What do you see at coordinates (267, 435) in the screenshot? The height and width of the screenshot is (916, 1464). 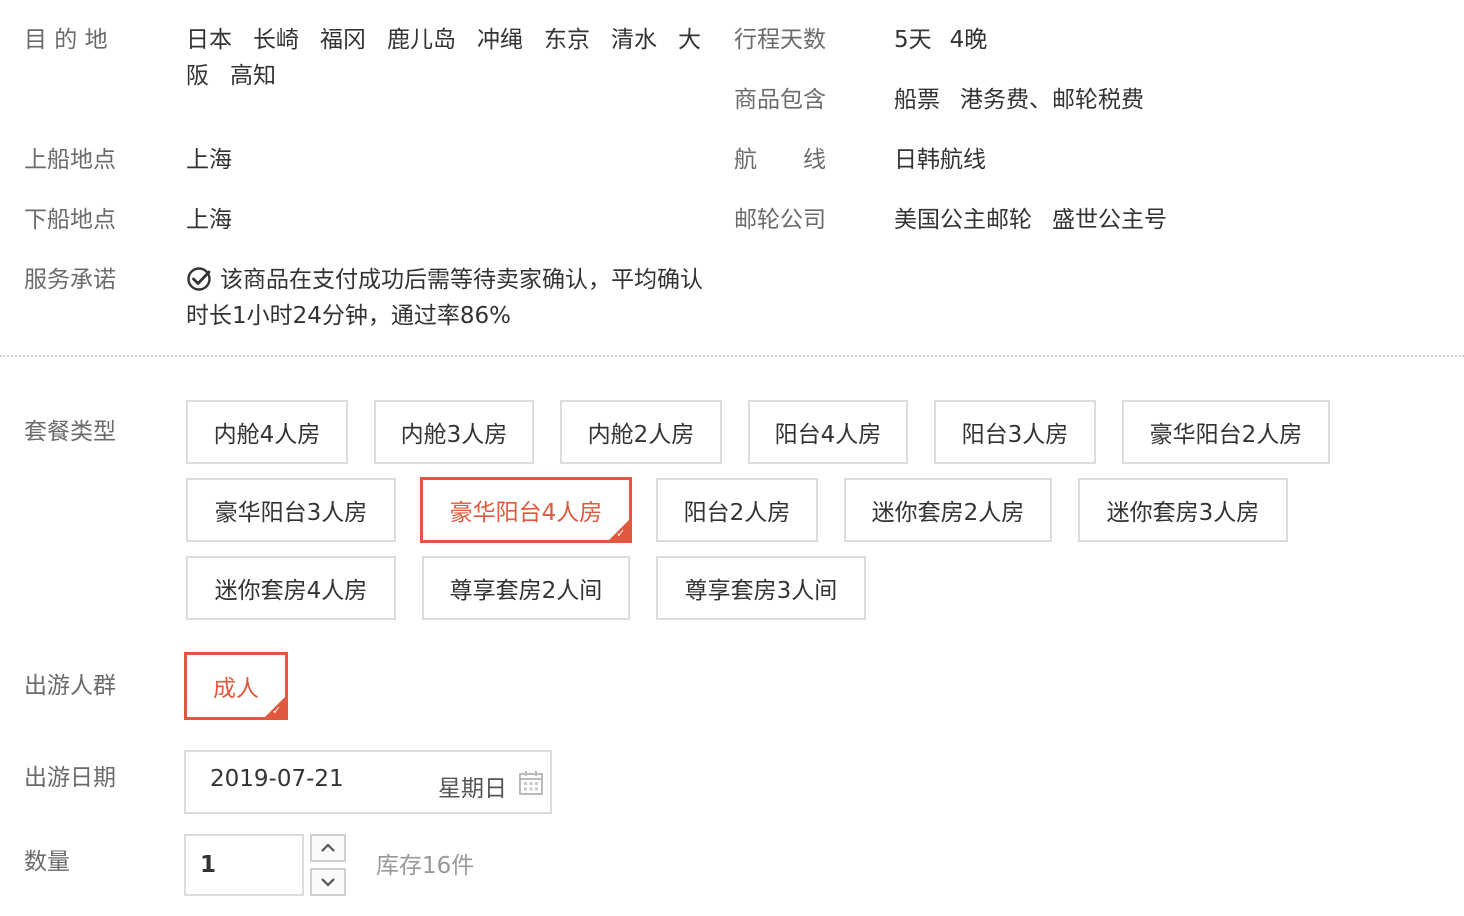 I see `package-option-label: 内舱4人房` at bounding box center [267, 435].